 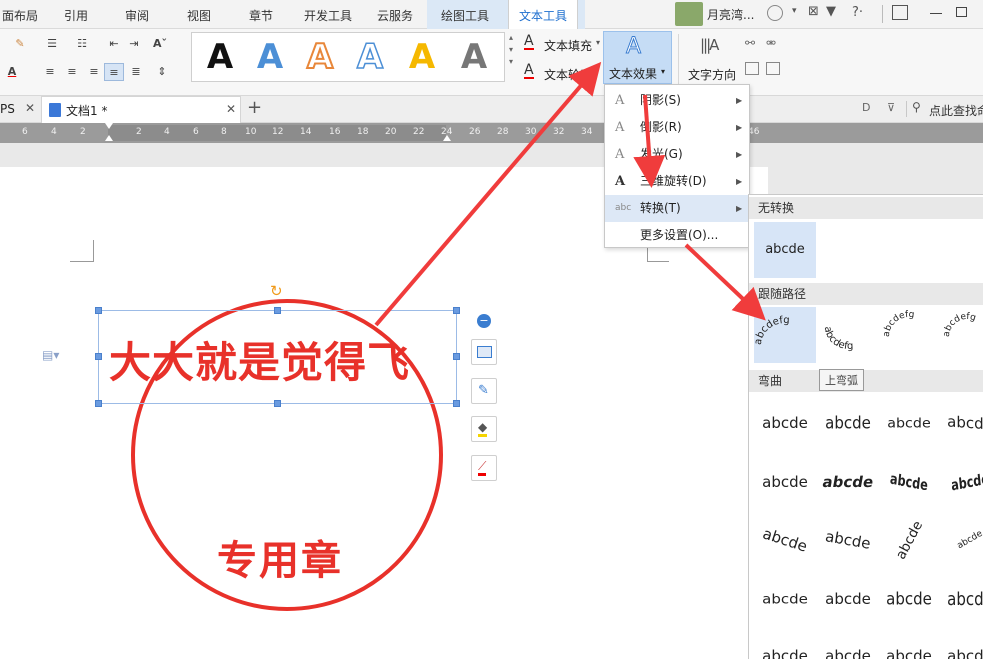 I want to click on style-blue-outline: A, so click(x=370, y=57).